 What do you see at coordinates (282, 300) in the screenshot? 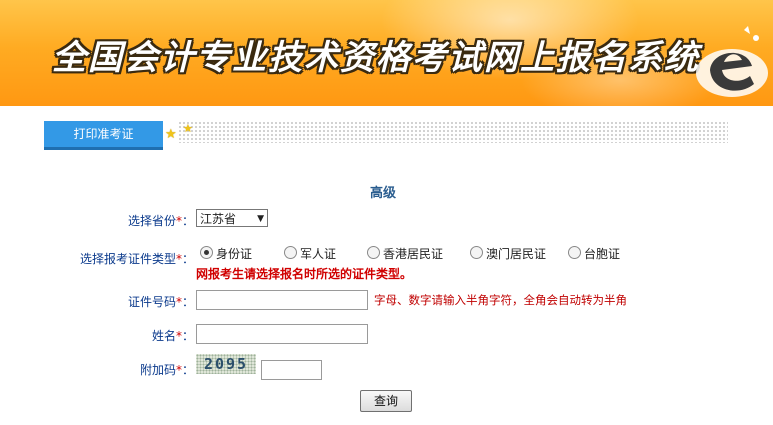
I see `id-number-input` at bounding box center [282, 300].